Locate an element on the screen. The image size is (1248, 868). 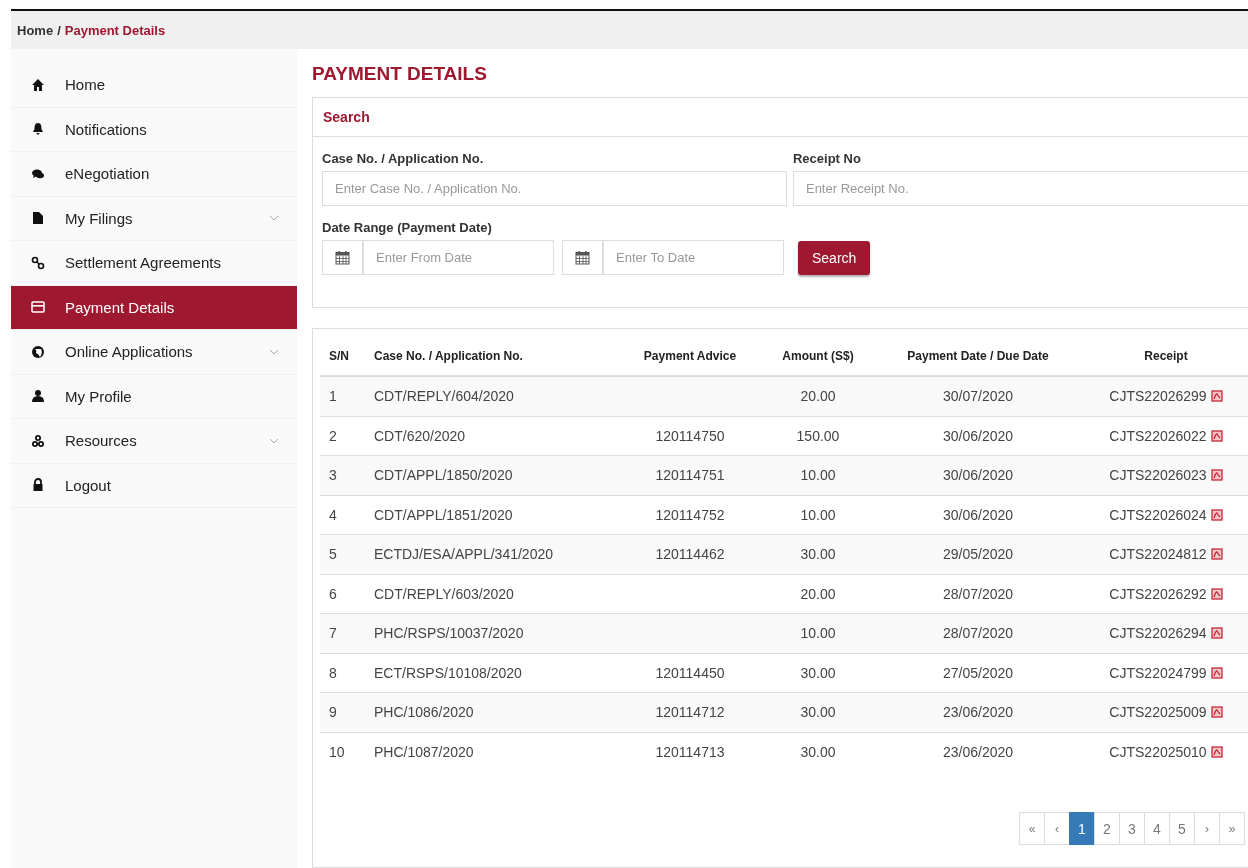
page-button: › is located at coordinates (1207, 828).